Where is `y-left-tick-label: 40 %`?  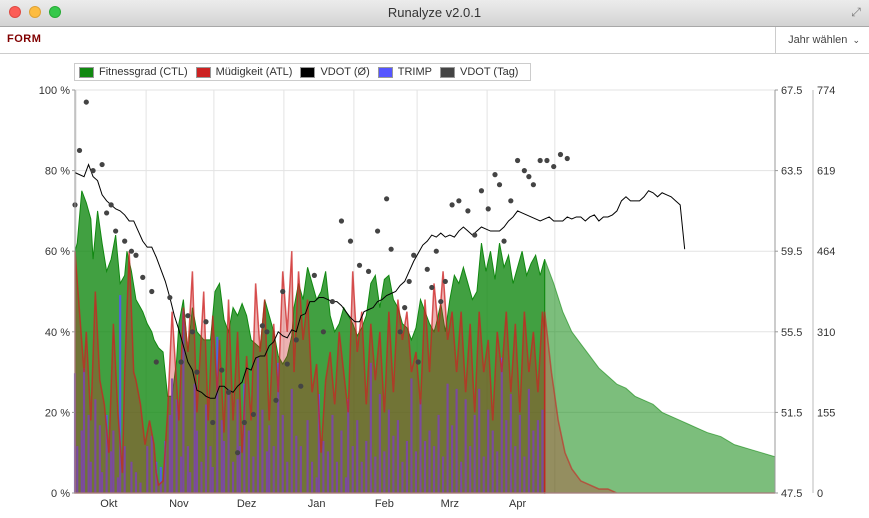
y-left-tick-label: 40 % is located at coordinates (57, 333).